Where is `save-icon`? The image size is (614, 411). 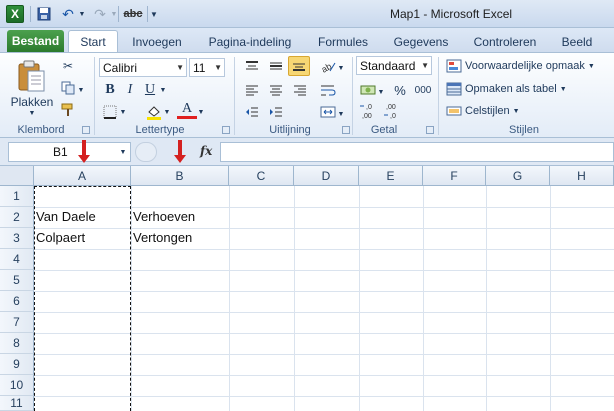
save-icon is located at coordinates (44, 14).